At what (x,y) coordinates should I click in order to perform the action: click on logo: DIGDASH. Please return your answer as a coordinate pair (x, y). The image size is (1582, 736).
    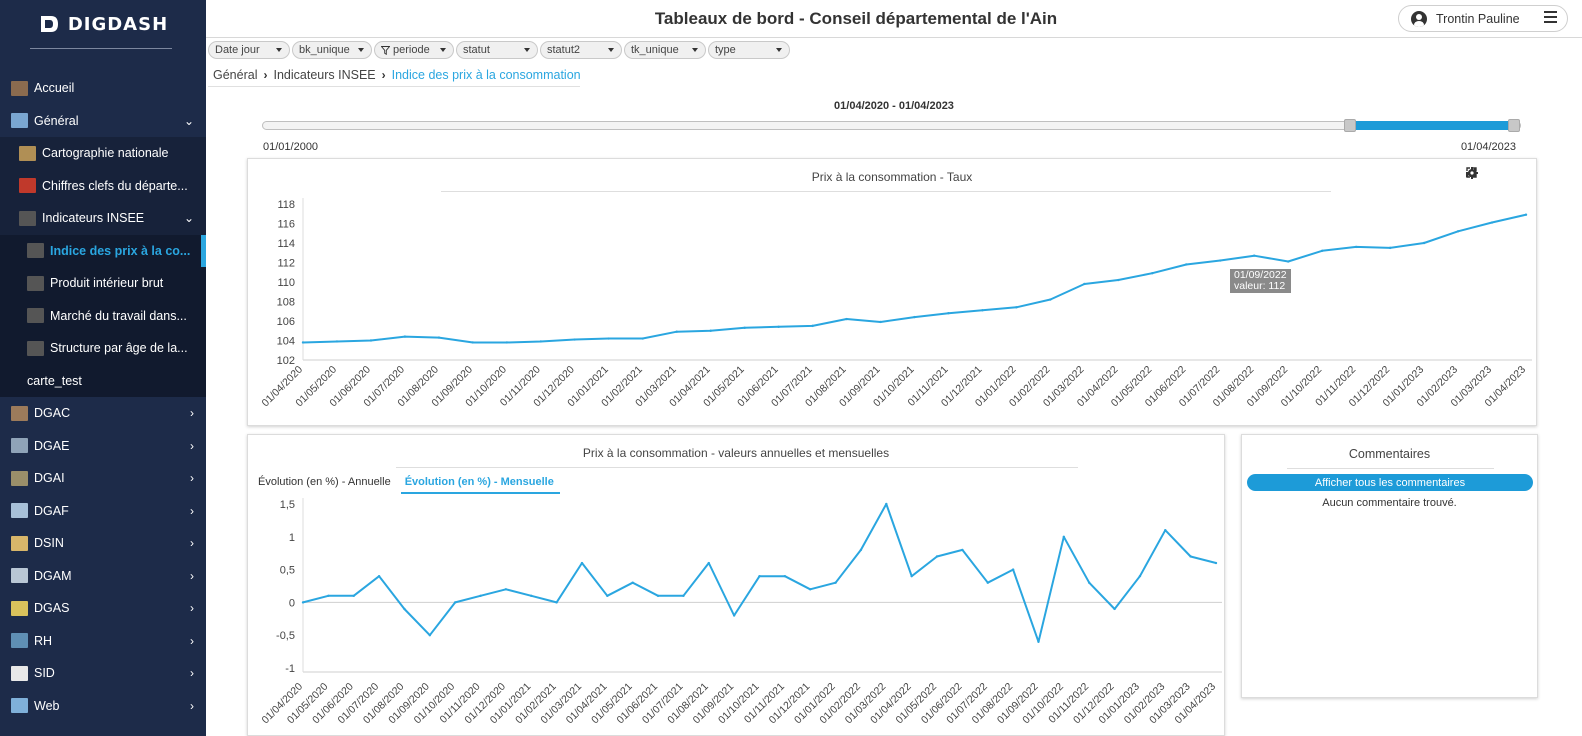
    Looking at the image, I should click on (103, 24).